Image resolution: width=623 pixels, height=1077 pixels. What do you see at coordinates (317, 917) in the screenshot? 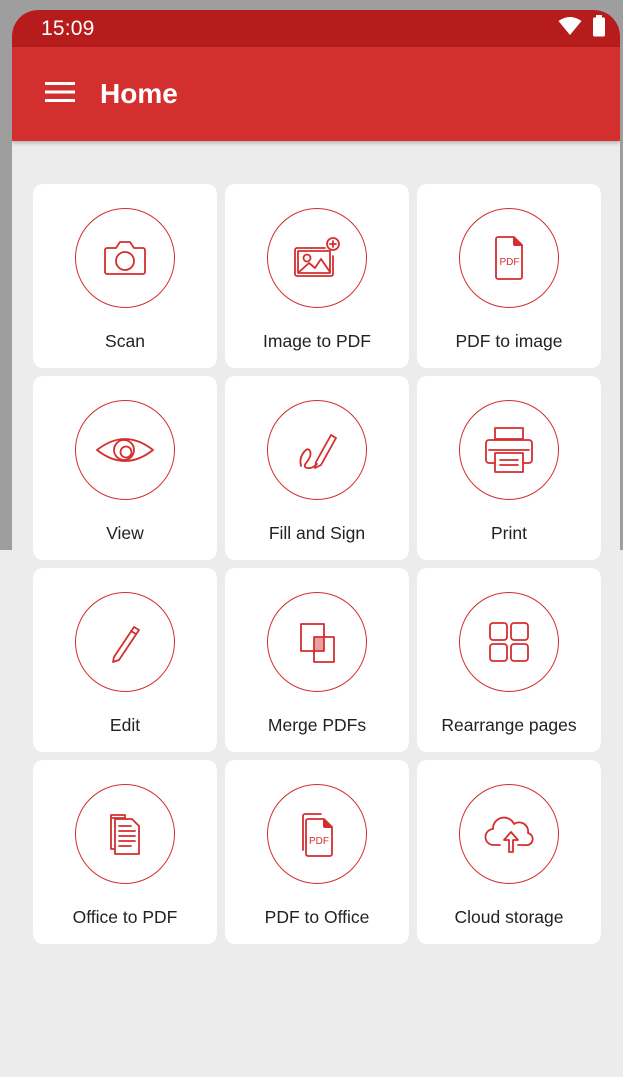
I see `tool-label: PDF to Office` at bounding box center [317, 917].